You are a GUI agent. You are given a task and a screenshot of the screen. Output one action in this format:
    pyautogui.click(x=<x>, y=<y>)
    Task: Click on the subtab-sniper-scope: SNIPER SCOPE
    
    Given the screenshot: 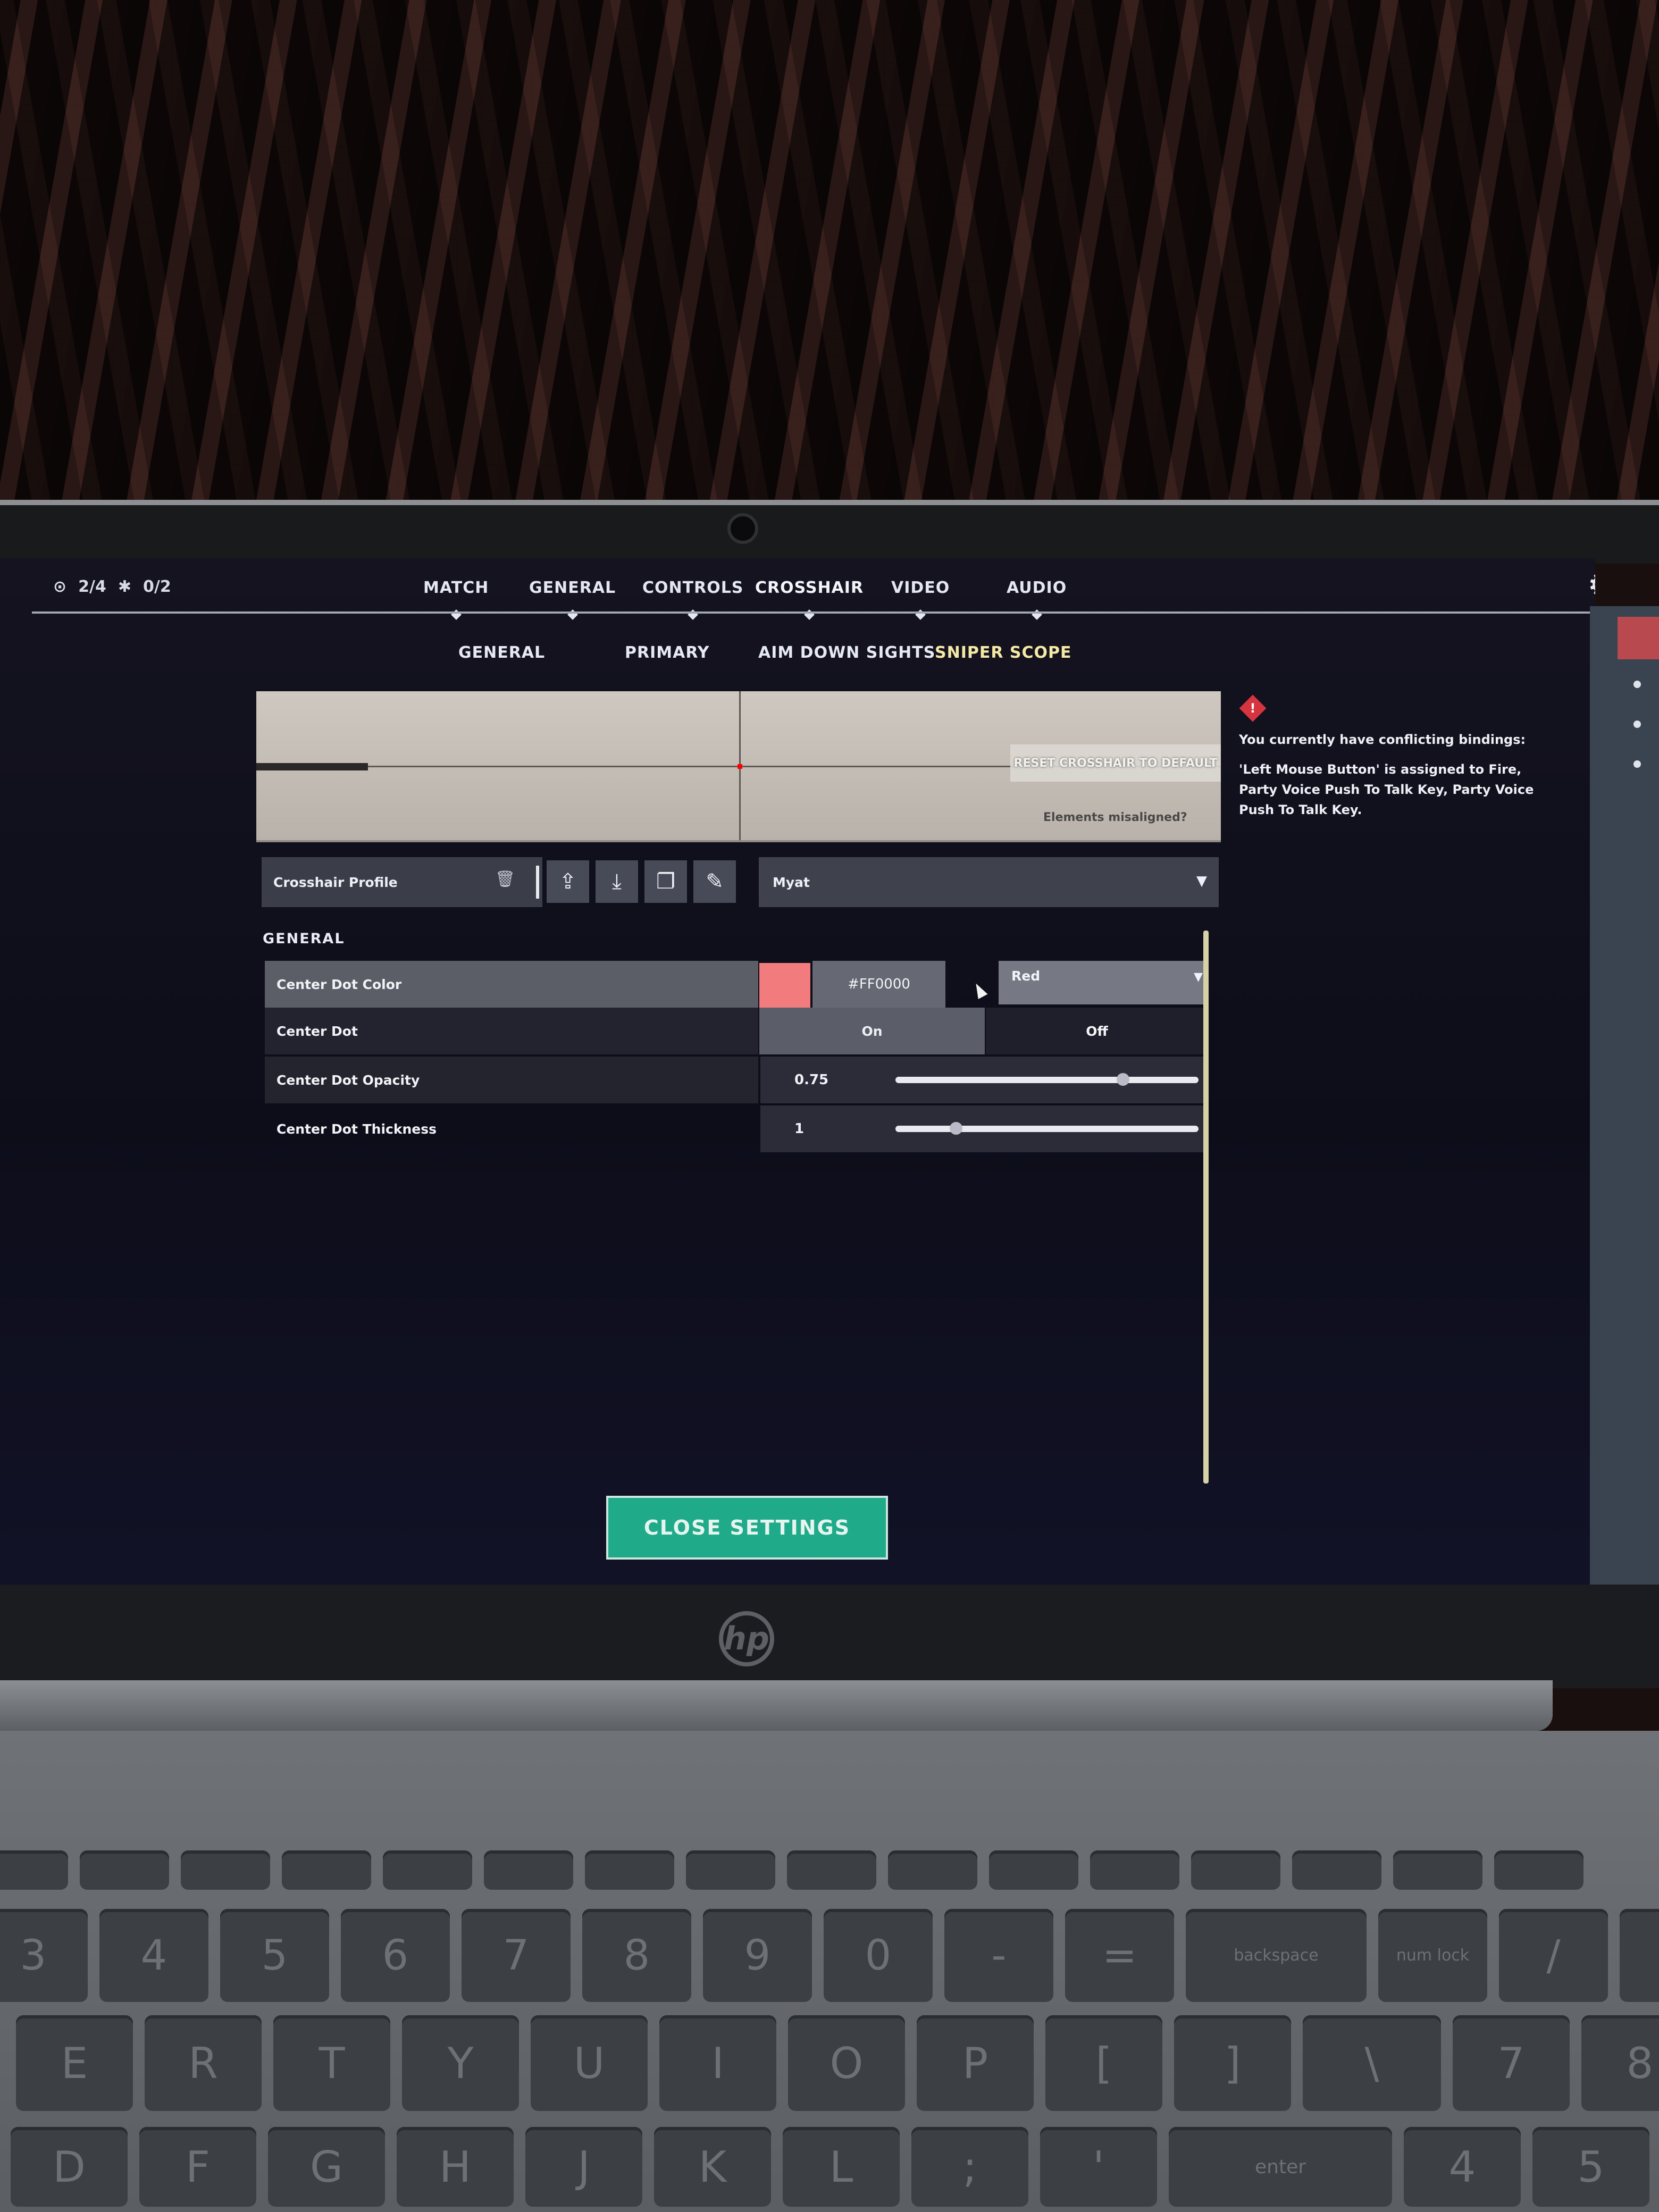 What is the action you would take?
    pyautogui.click(x=1003, y=652)
    